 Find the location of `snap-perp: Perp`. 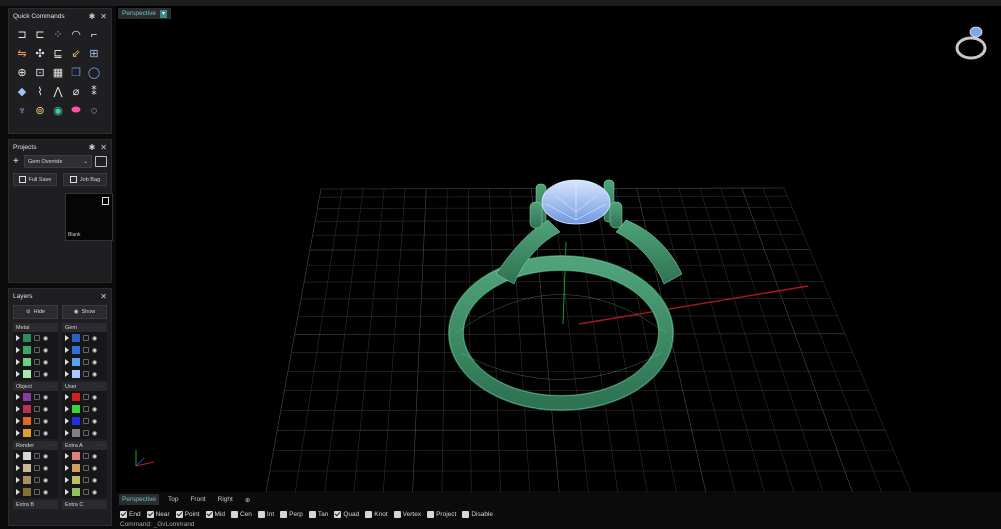

snap-perp: Perp is located at coordinates (291, 514).